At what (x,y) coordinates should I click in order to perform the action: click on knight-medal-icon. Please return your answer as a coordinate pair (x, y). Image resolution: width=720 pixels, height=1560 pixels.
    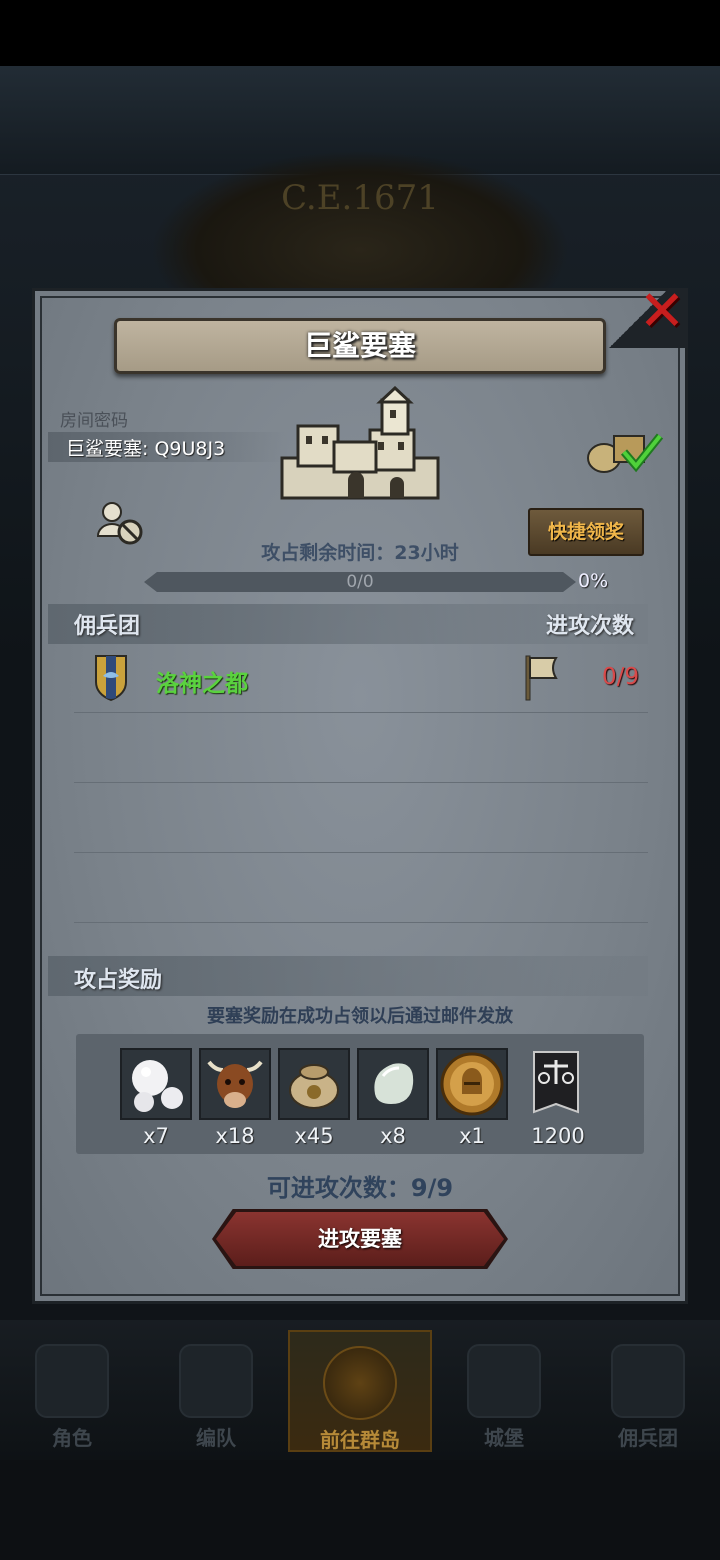
    Looking at the image, I should click on (472, 1084).